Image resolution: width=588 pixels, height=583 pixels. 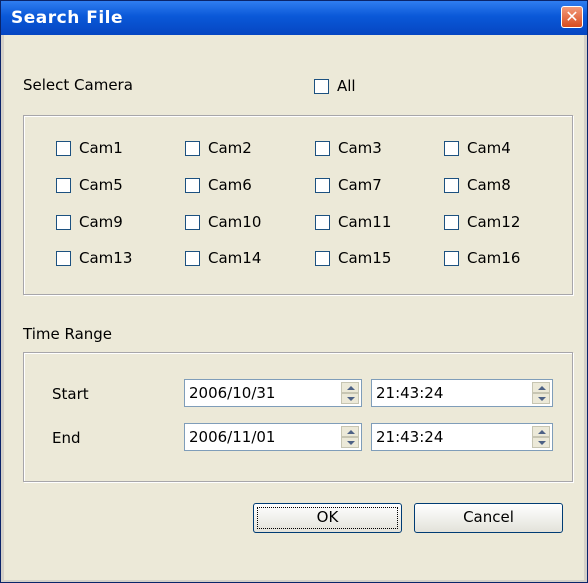 I want to click on cam3-checkbox-box, so click(x=322, y=148).